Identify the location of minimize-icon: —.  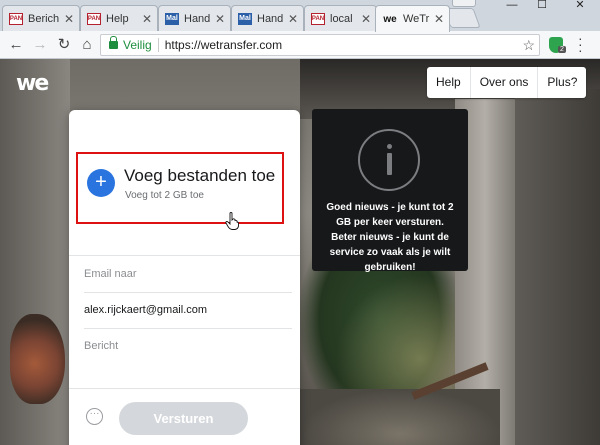
(512, 7).